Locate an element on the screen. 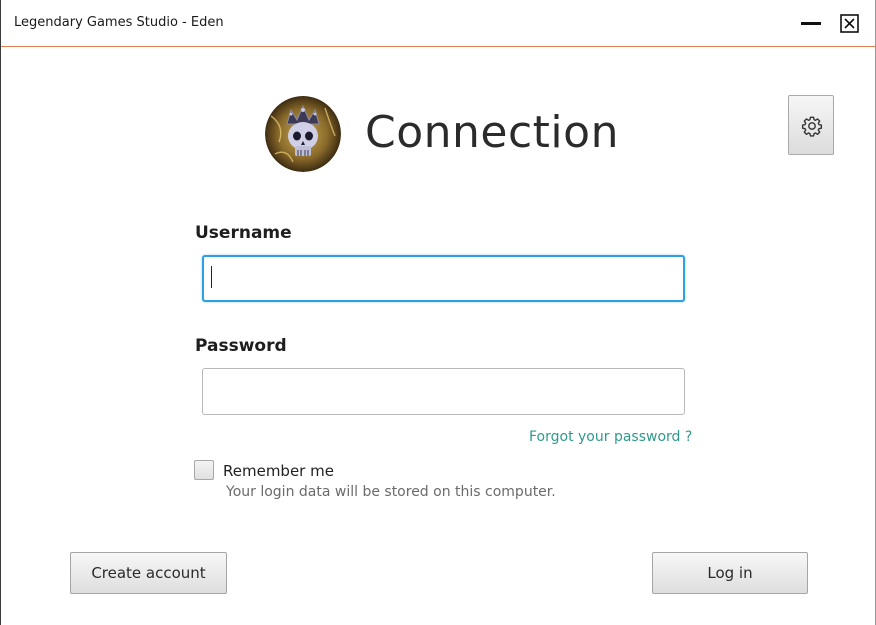  minimize-button is located at coordinates (811, 23).